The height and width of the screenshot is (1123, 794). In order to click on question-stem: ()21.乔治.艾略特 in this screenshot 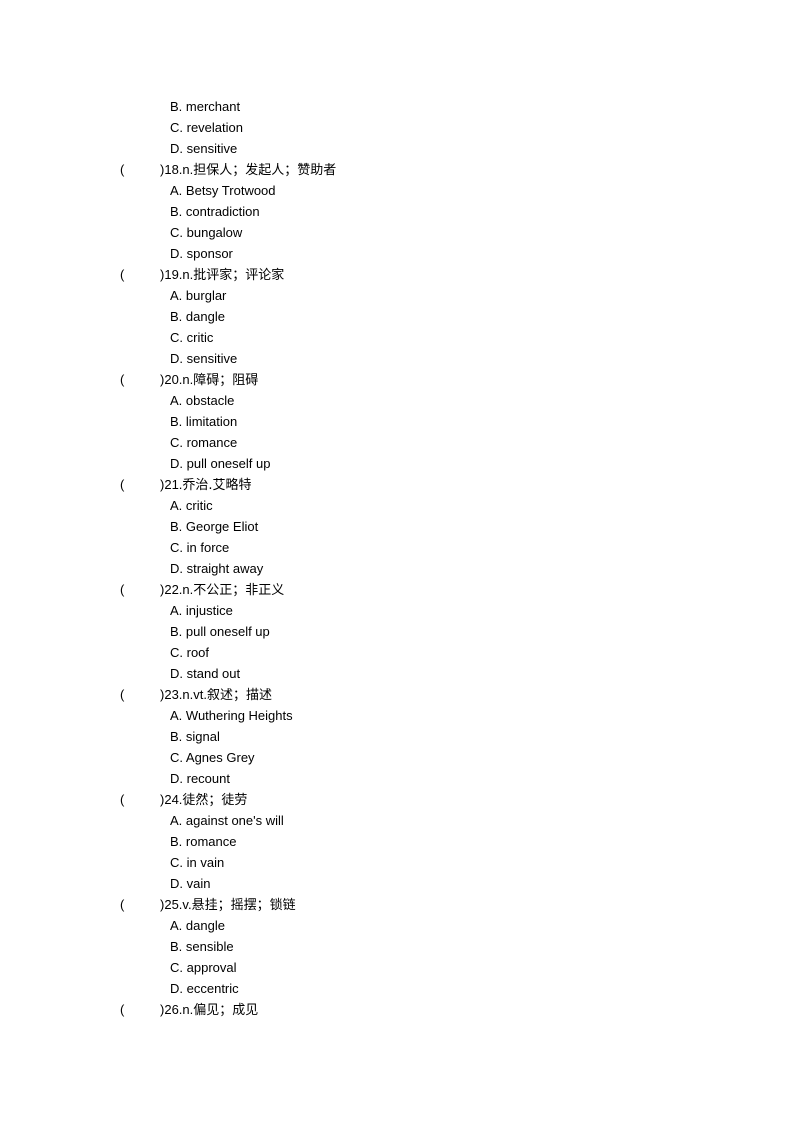, I will do `click(397, 484)`.